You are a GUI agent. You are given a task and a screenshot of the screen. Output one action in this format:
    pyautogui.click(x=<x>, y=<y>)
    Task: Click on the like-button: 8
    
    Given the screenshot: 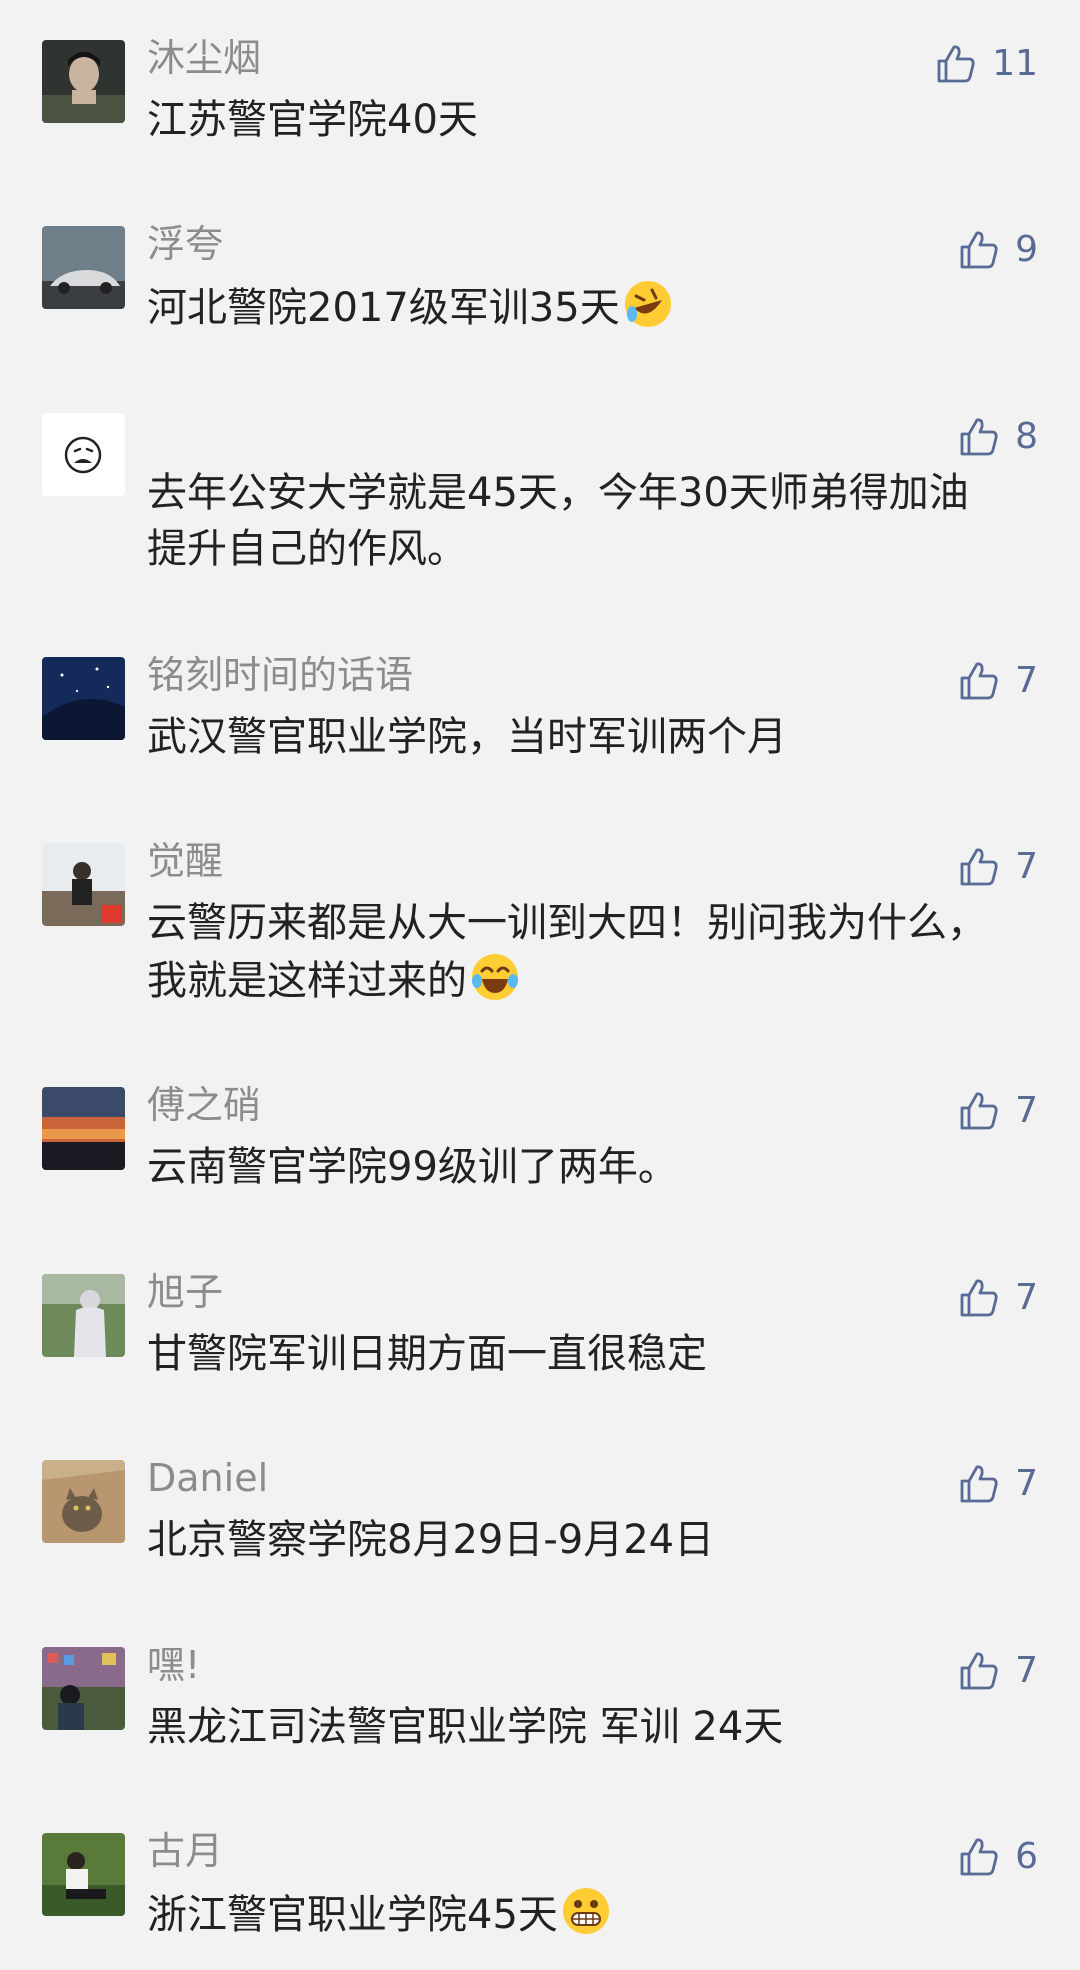 What is the action you would take?
    pyautogui.click(x=997, y=437)
    